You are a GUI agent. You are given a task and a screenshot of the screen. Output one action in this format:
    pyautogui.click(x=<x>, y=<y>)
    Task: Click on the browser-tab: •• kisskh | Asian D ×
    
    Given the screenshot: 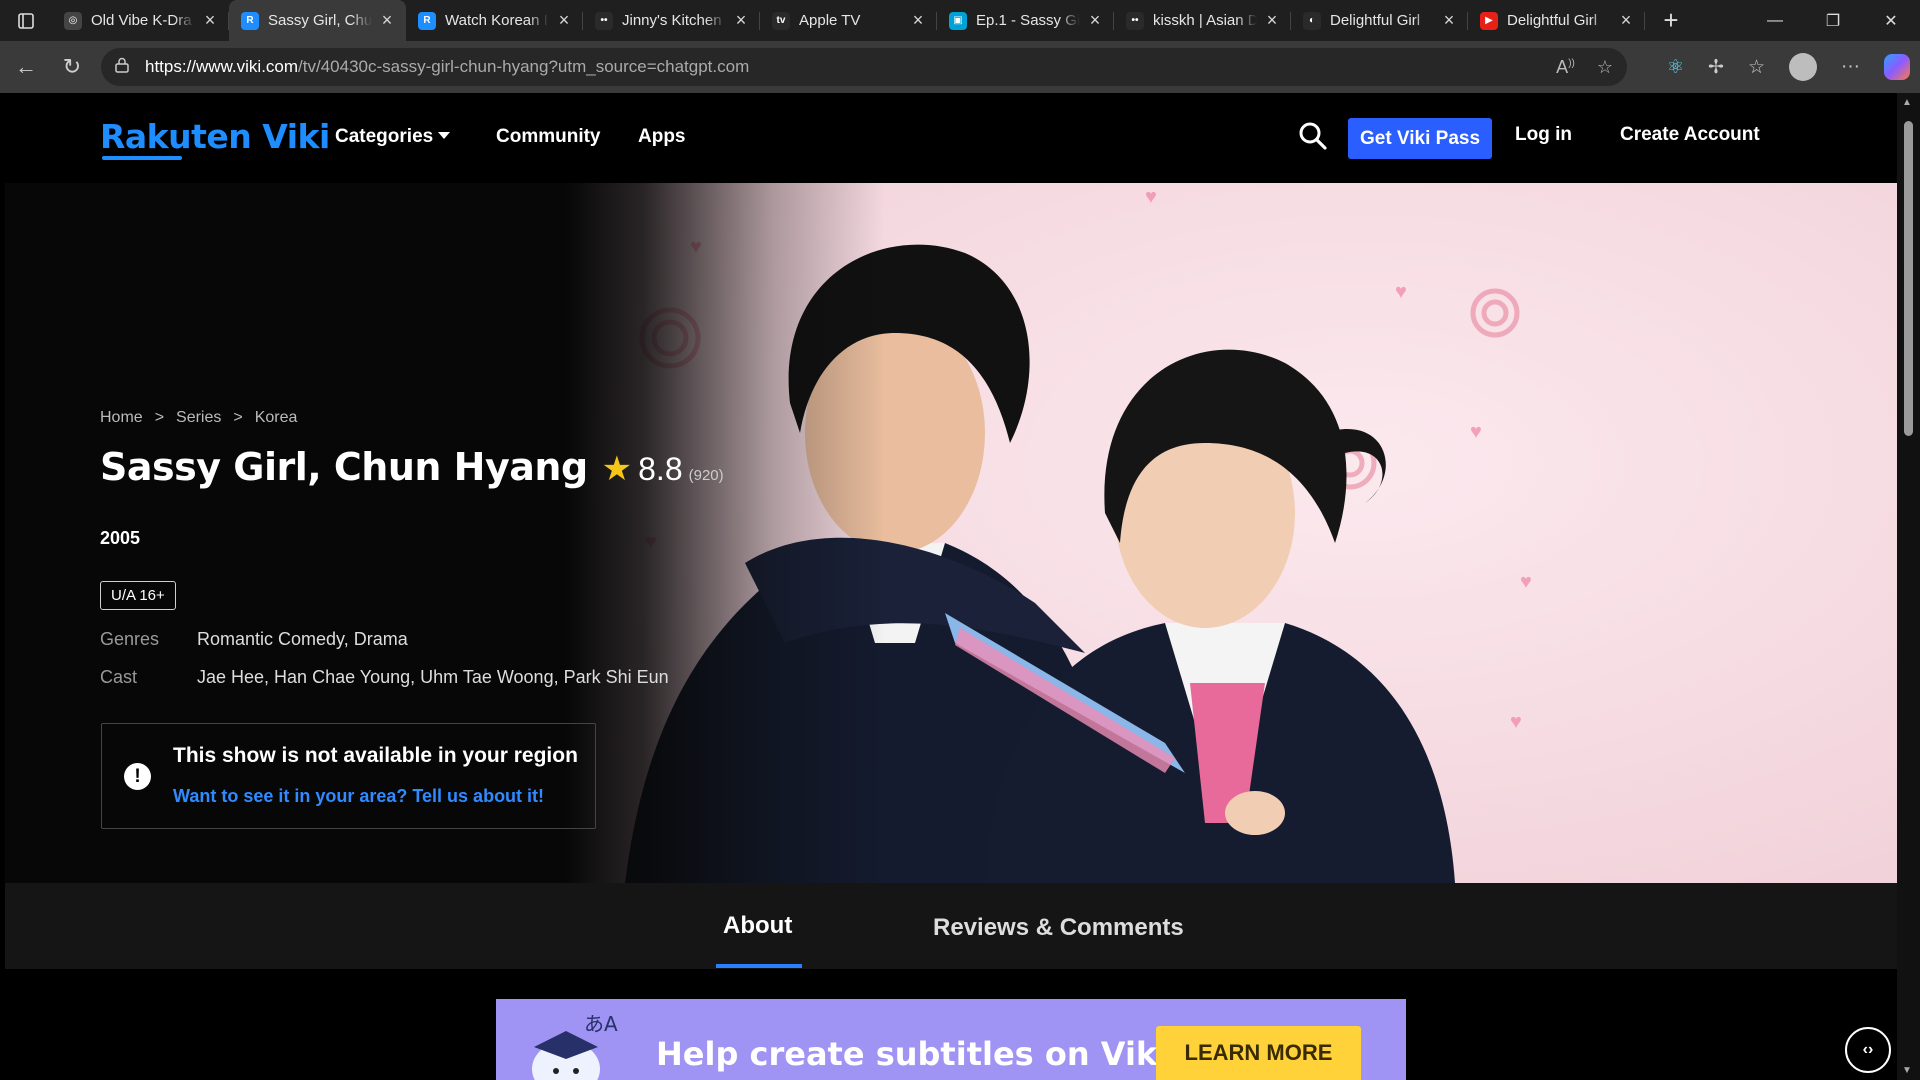 What is the action you would take?
    pyautogui.click(x=1202, y=20)
    